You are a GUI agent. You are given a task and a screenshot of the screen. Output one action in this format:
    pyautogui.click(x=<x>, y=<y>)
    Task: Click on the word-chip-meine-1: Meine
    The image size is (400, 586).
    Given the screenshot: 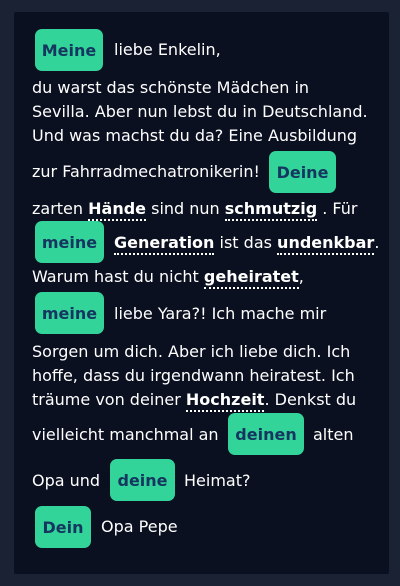 What is the action you would take?
    pyautogui.click(x=69, y=50)
    